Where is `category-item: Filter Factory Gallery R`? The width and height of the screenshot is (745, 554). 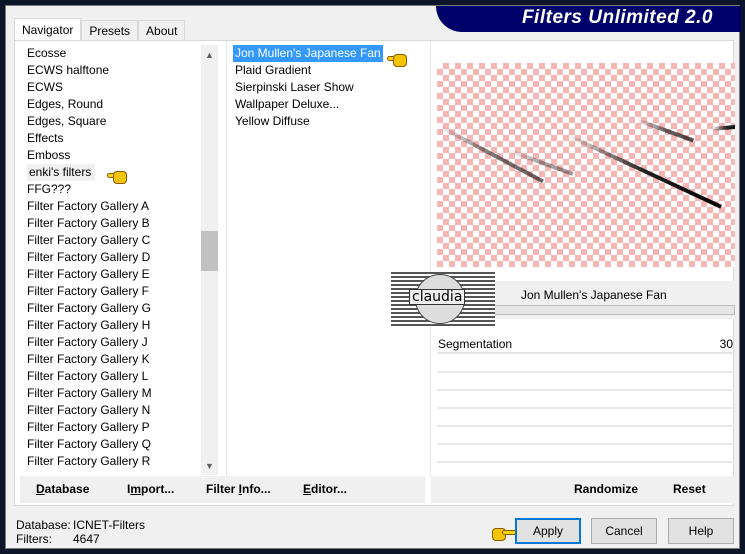
category-item: Filter Factory Gallery R is located at coordinates (88, 461).